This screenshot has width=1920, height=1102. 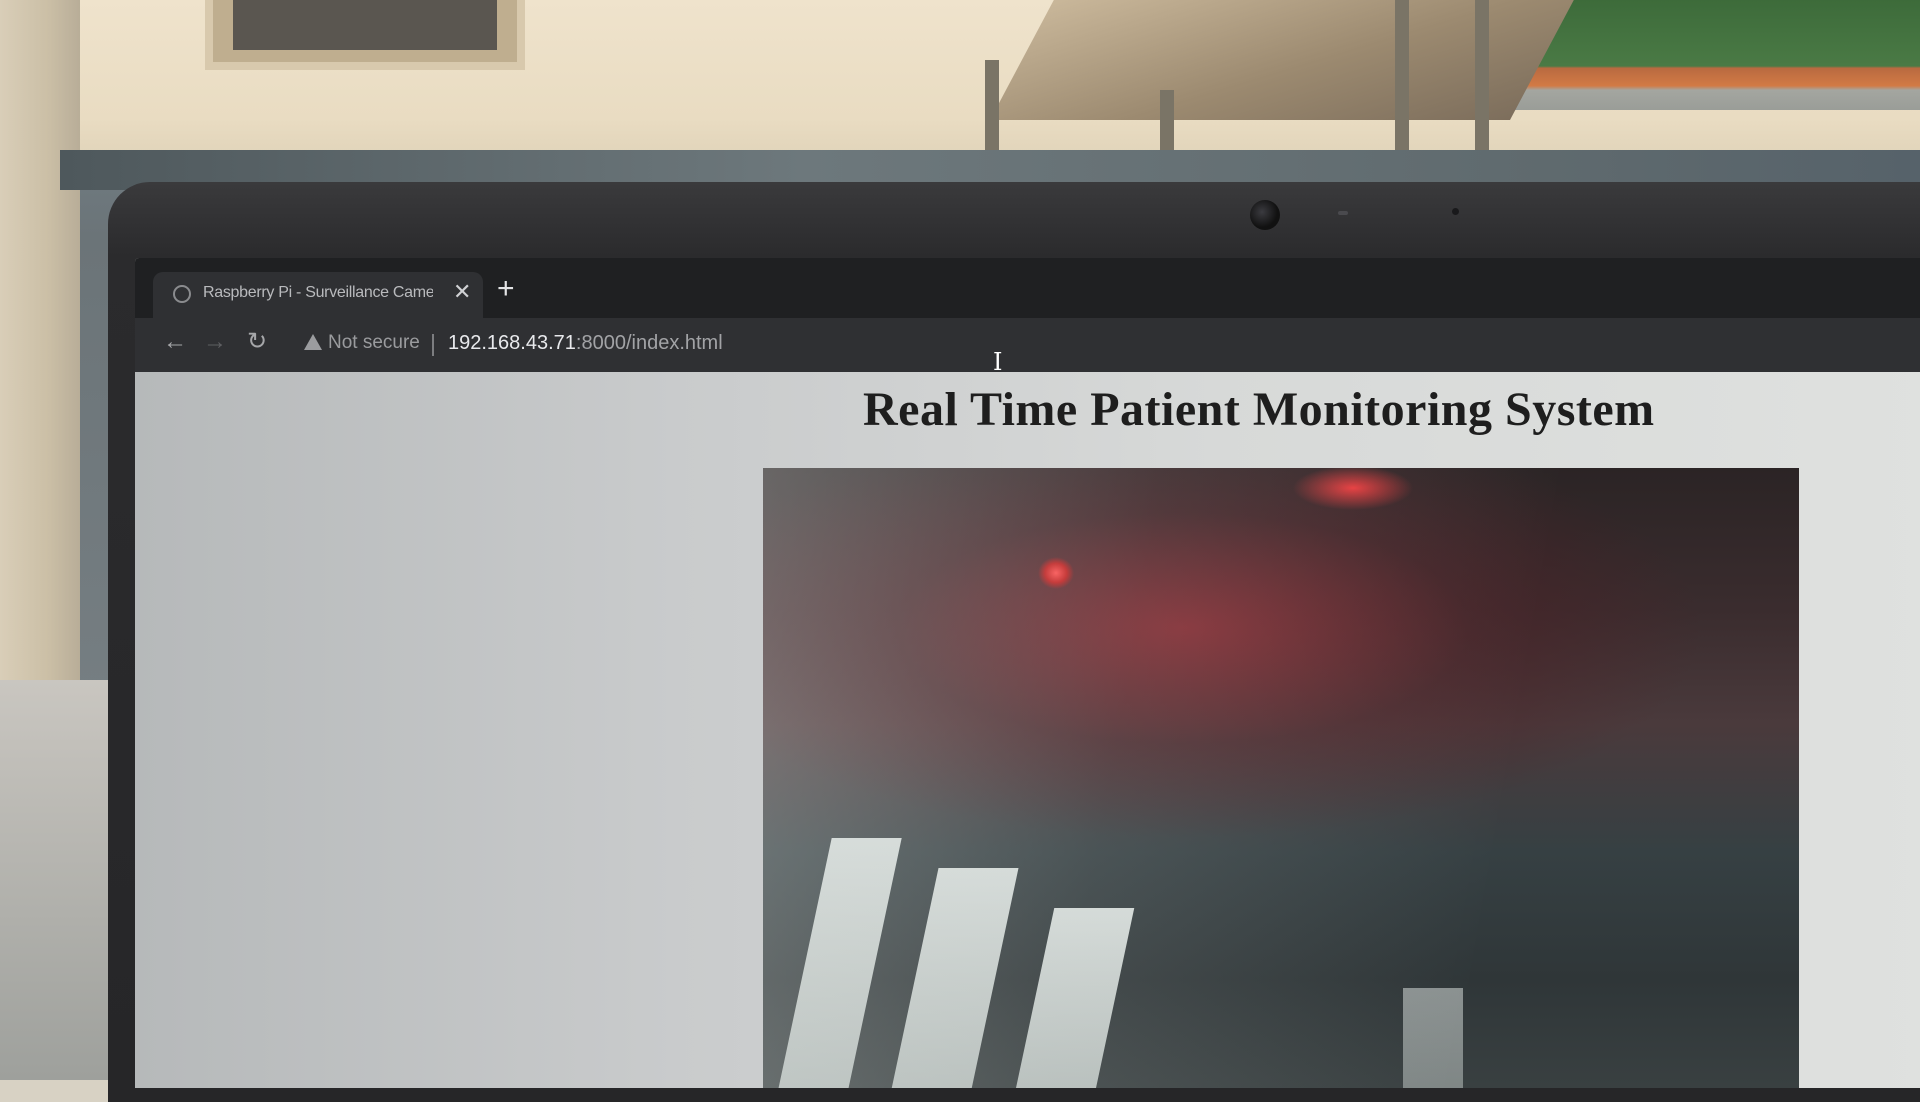 I want to click on url-text: 192.168.43.71:8000/index.html, so click(x=585, y=343).